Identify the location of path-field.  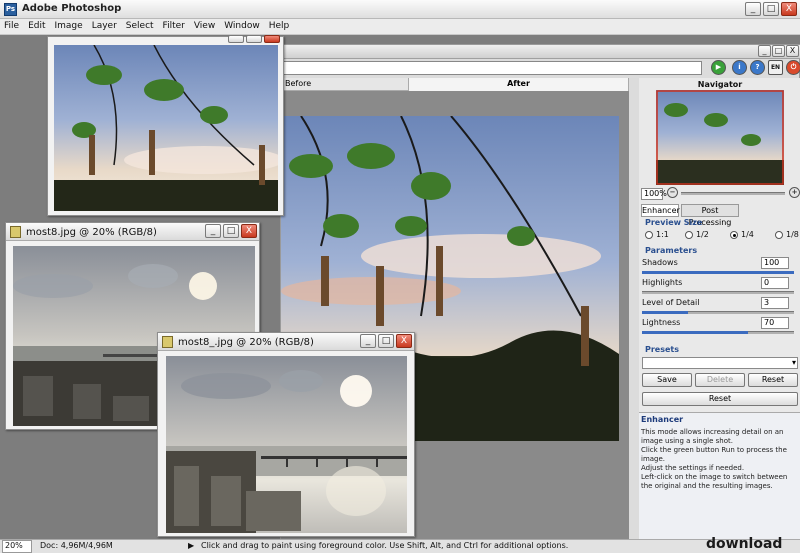
(491, 68).